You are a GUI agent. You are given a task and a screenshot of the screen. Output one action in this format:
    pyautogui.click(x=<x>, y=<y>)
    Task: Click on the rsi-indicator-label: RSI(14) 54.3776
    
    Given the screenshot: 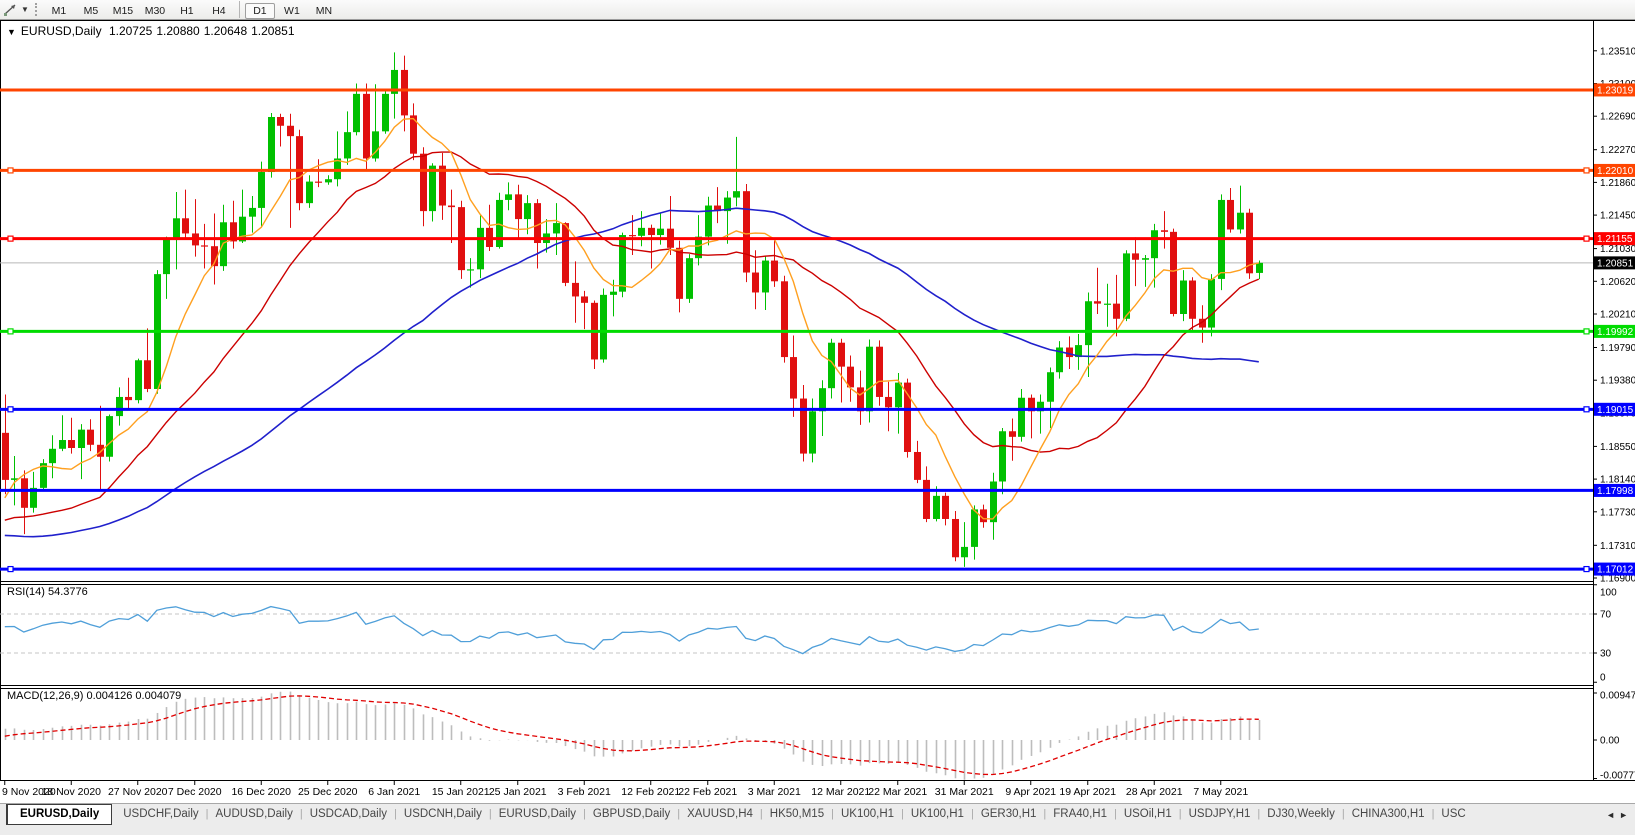 What is the action you would take?
    pyautogui.click(x=47, y=592)
    